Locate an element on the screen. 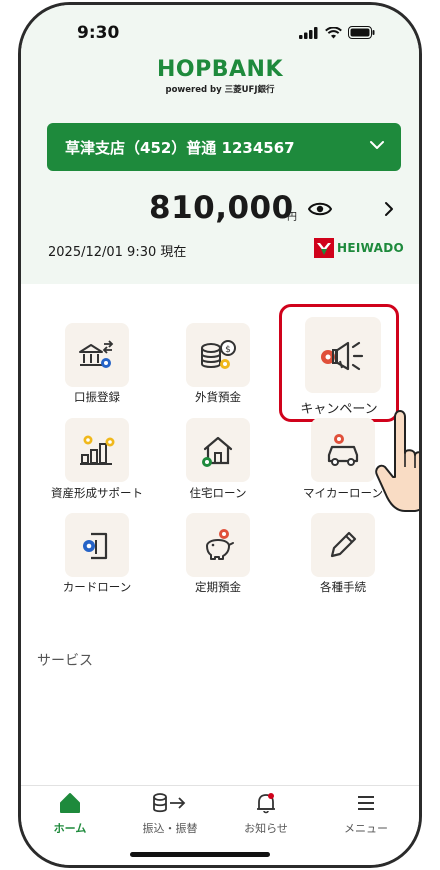 This screenshot has height=870, width=440. menu-label-time-deposit: 定期預金 is located at coordinates (218, 587).